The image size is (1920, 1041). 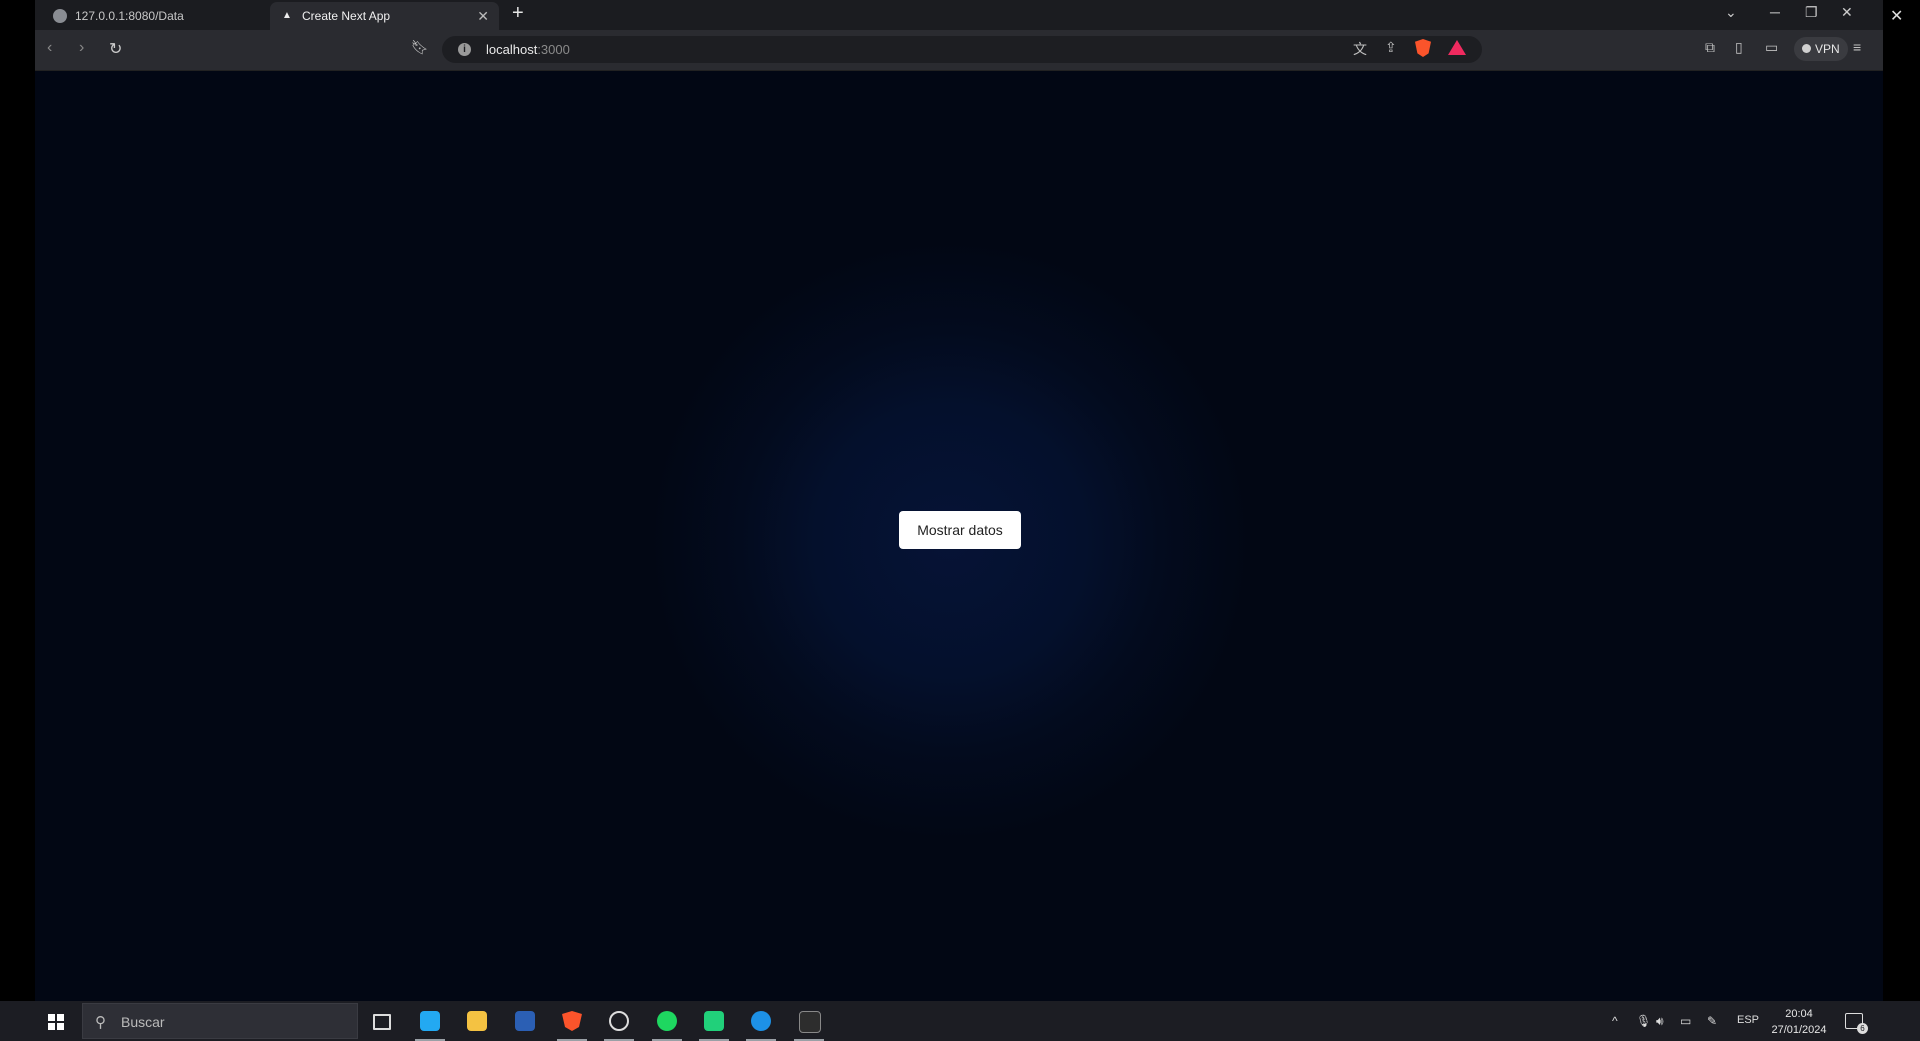 I want to click on wallet-icon: ▭, so click(x=1771, y=47).